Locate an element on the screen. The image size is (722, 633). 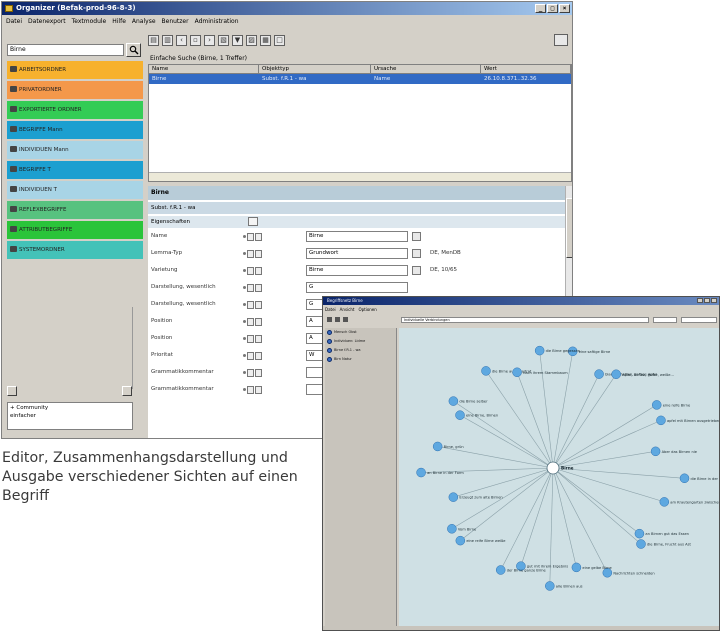
folder-item: INDIVIDUEN Mann is located at coordinates (75, 150).